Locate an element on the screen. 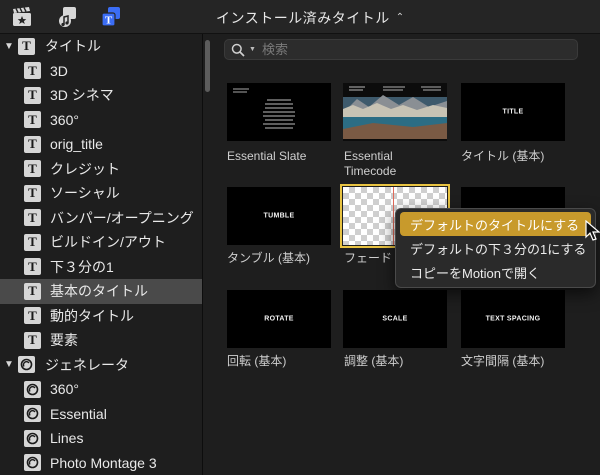 This screenshot has height=475, width=600. sidebar-group-titles: ▼ T タイトル is located at coordinates (101, 46).